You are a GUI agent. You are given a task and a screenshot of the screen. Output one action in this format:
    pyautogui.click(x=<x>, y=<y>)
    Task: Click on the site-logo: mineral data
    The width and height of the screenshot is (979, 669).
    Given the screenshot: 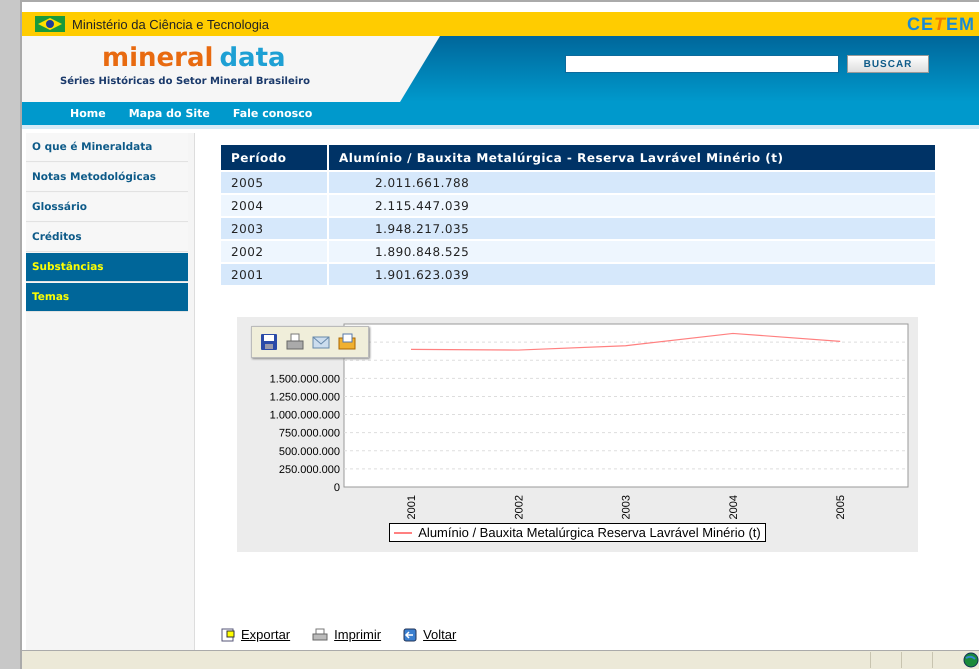 What is the action you would take?
    pyautogui.click(x=194, y=58)
    